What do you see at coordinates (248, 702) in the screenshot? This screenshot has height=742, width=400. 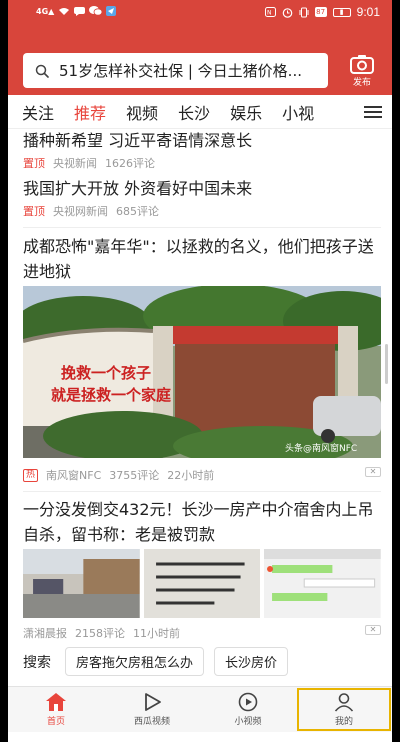 I see `video-icon` at bounding box center [248, 702].